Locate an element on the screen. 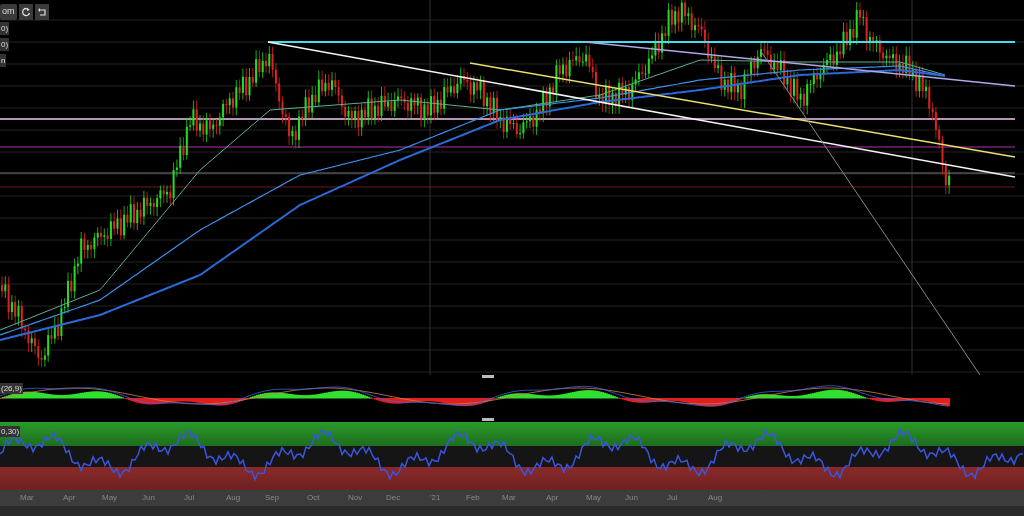 The width and height of the screenshot is (1024, 516). axis-label: Feb is located at coordinates (473, 498).